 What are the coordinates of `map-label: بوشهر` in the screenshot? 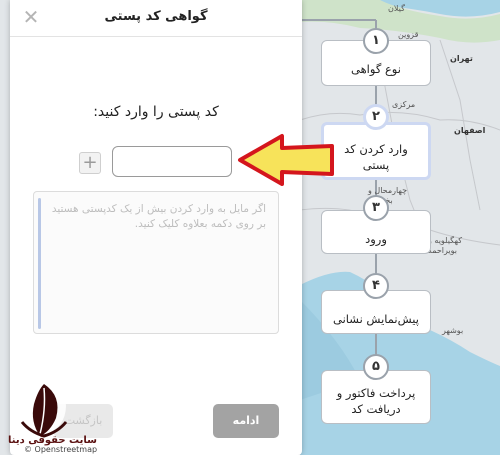 It's located at (453, 330).